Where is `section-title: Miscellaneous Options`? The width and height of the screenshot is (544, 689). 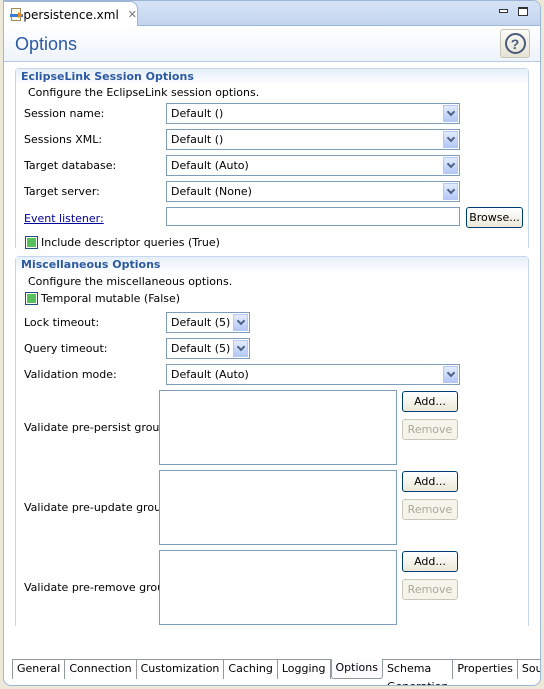 section-title: Miscellaneous Options is located at coordinates (272, 265).